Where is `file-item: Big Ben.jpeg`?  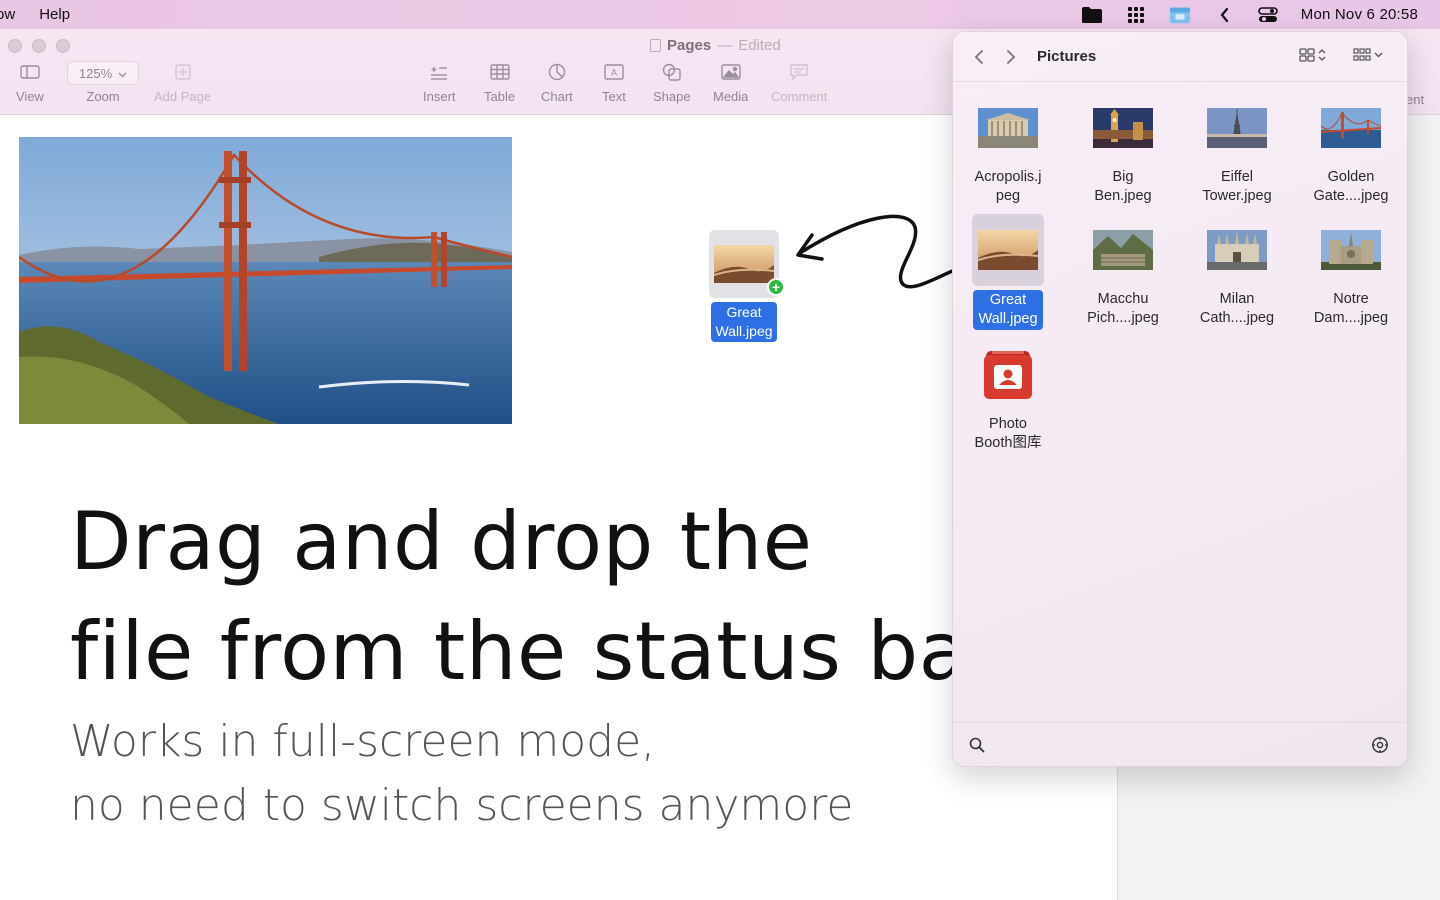 file-item: Big Ben.jpeg is located at coordinates (1123, 149).